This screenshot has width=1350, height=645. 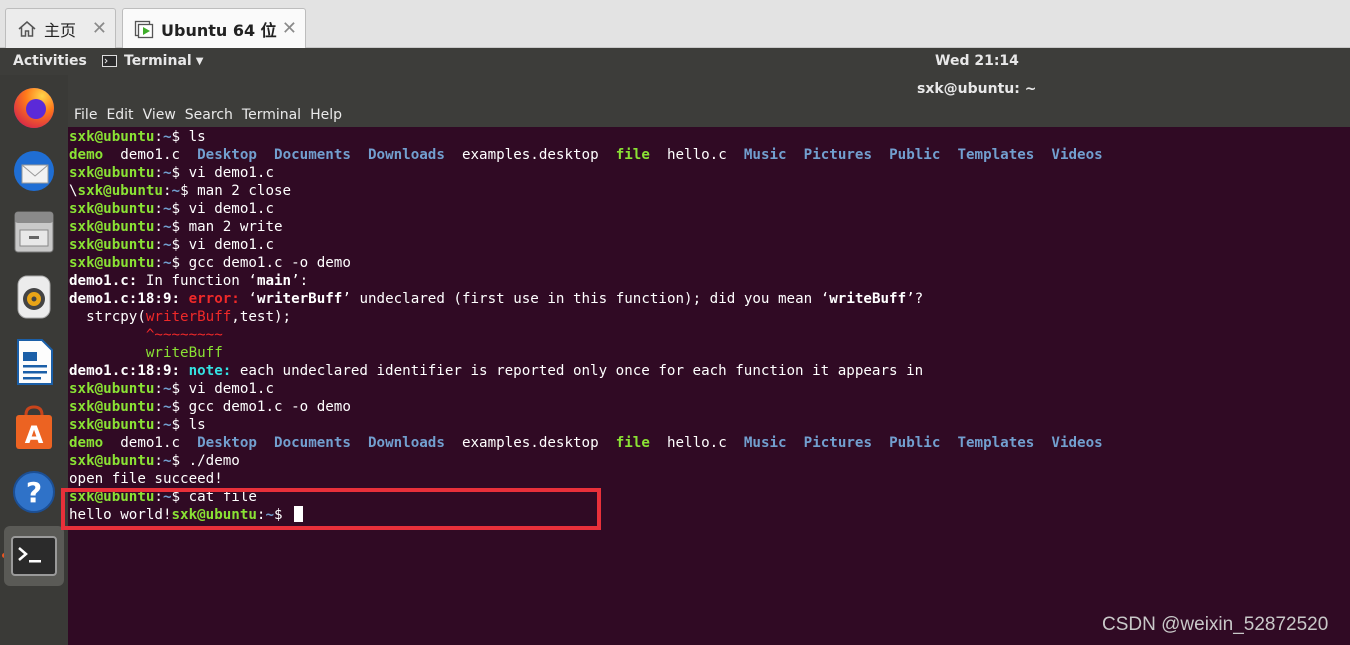 I want to click on terminal-text: demo1.c, so click(x=150, y=155).